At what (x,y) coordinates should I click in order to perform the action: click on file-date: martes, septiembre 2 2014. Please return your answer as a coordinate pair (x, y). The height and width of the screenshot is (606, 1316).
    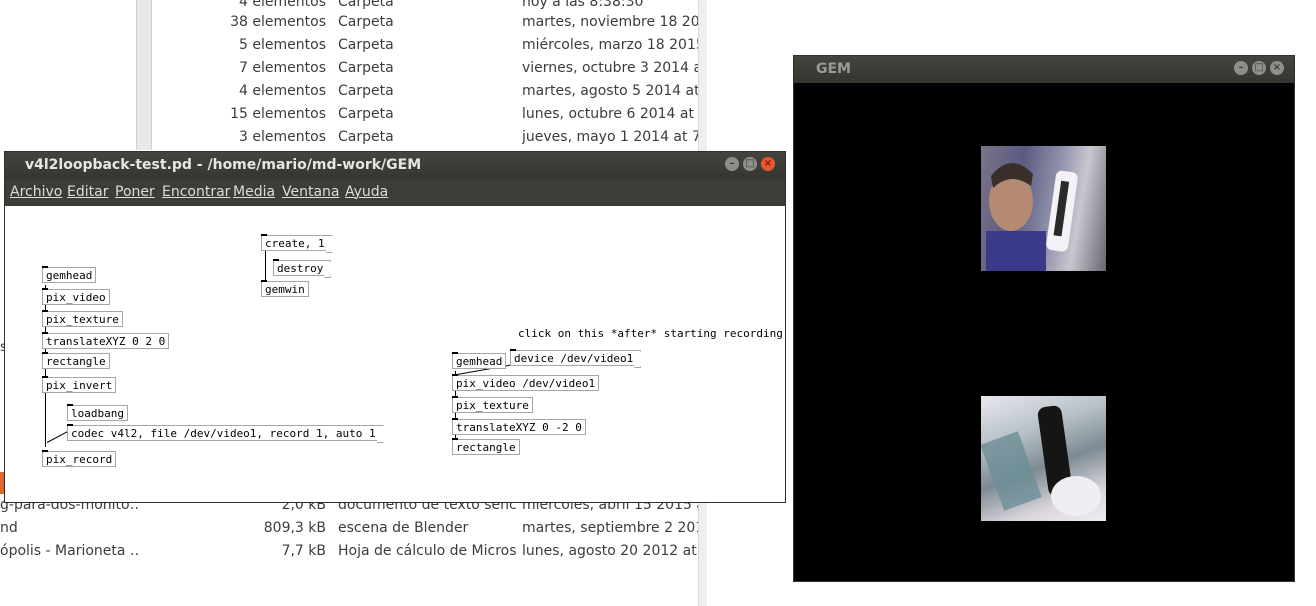
    Looking at the image, I should click on (610, 528).